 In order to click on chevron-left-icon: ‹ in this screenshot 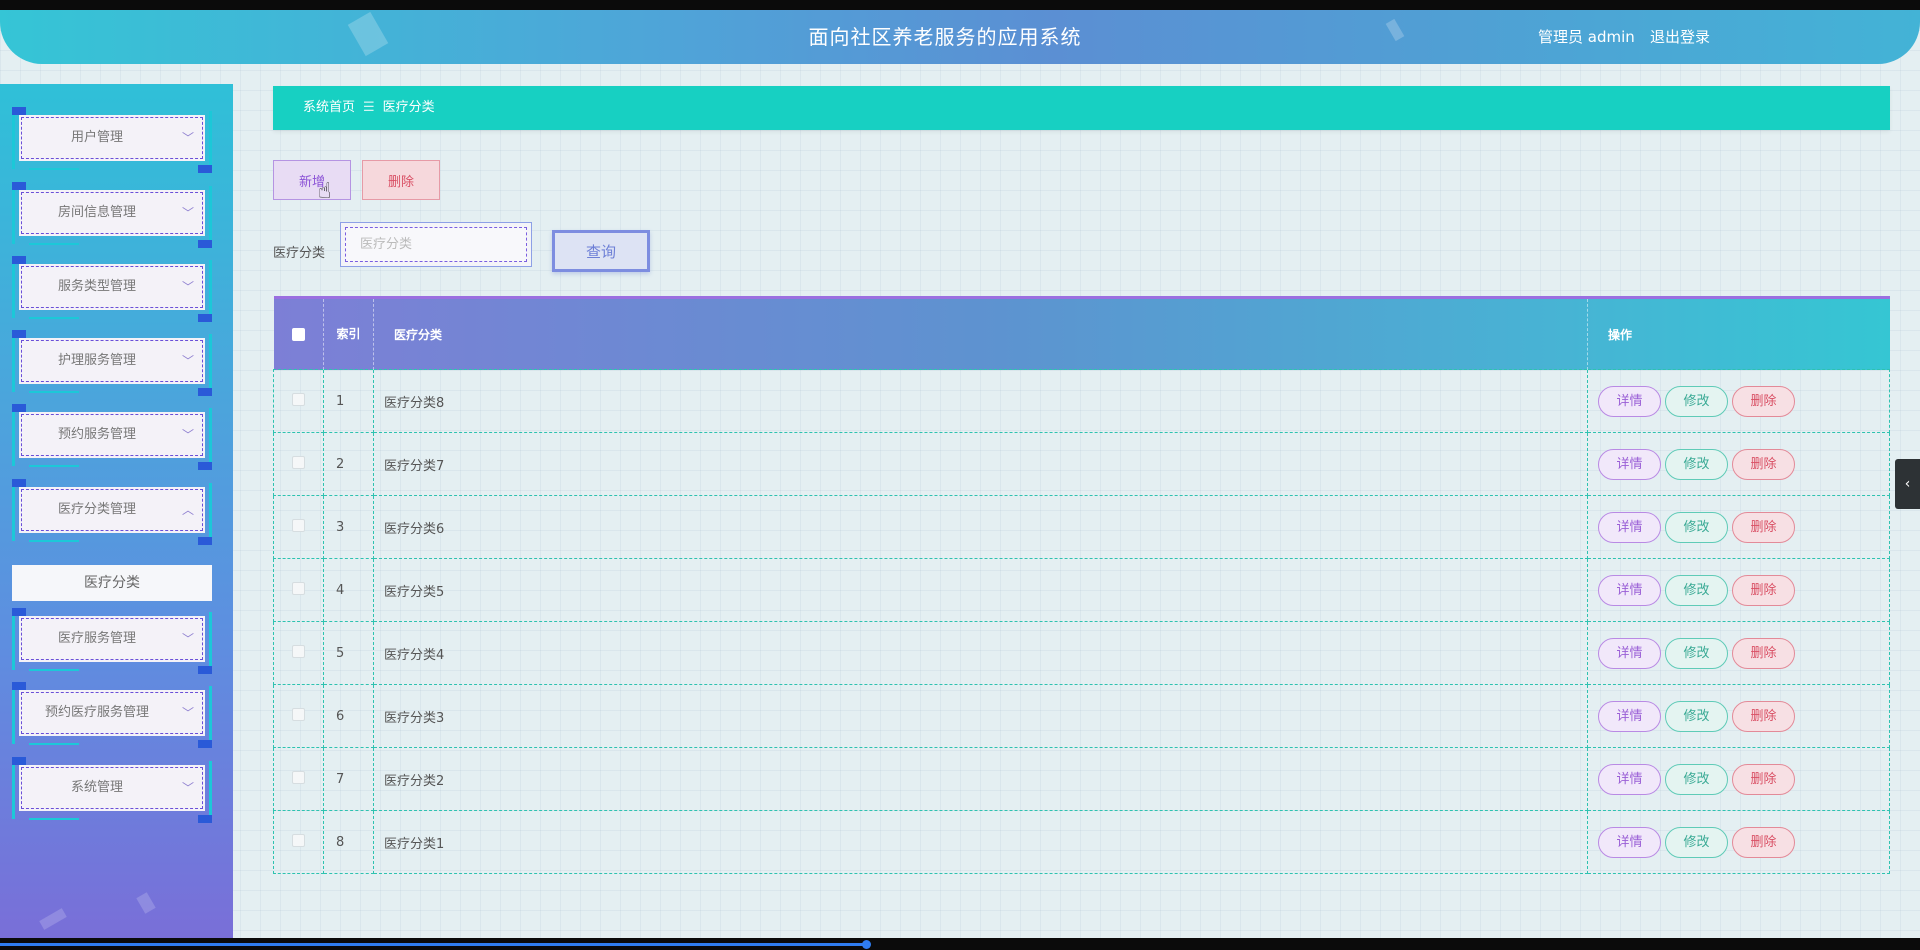, I will do `click(1907, 484)`.